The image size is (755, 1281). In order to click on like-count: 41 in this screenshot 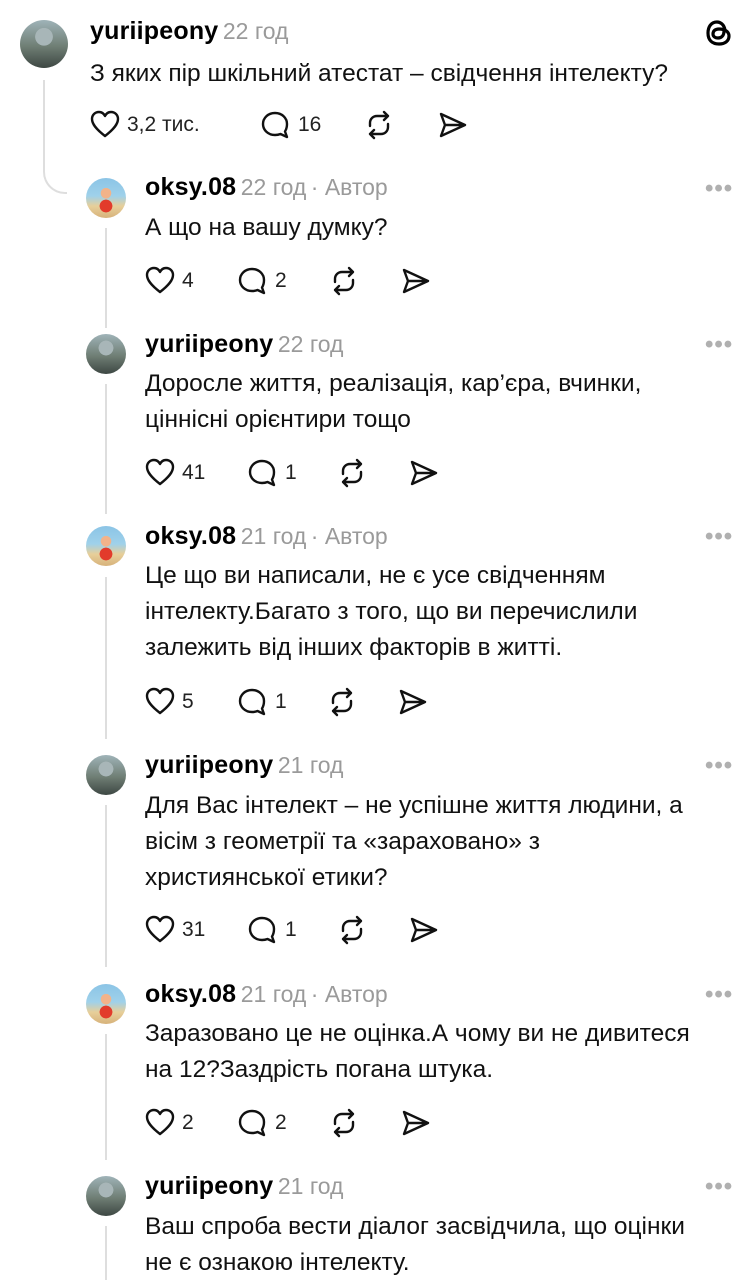, I will do `click(194, 472)`.